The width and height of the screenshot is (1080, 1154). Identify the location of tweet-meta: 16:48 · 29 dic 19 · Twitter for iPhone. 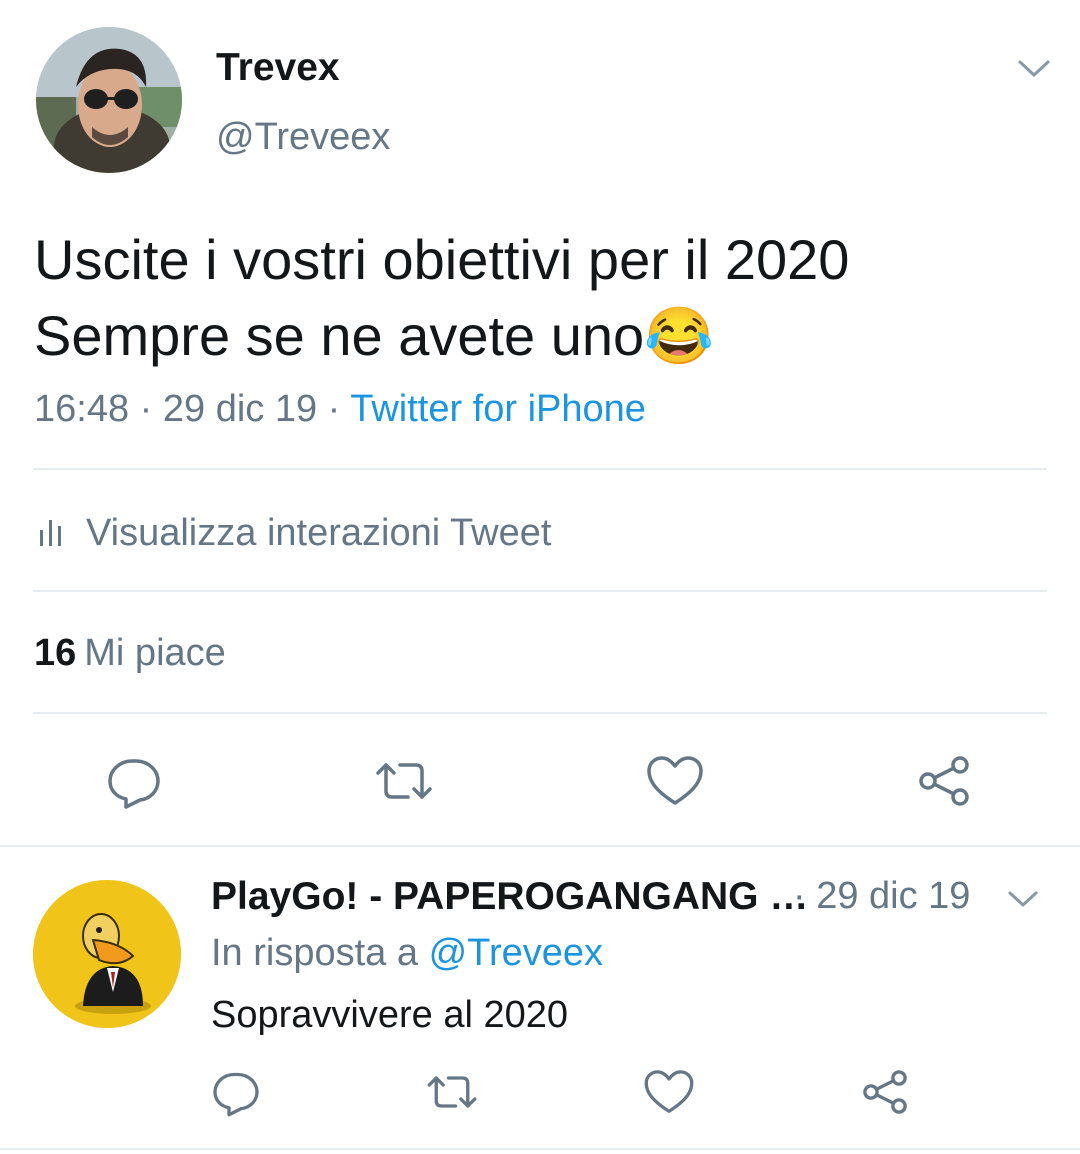
(340, 409).